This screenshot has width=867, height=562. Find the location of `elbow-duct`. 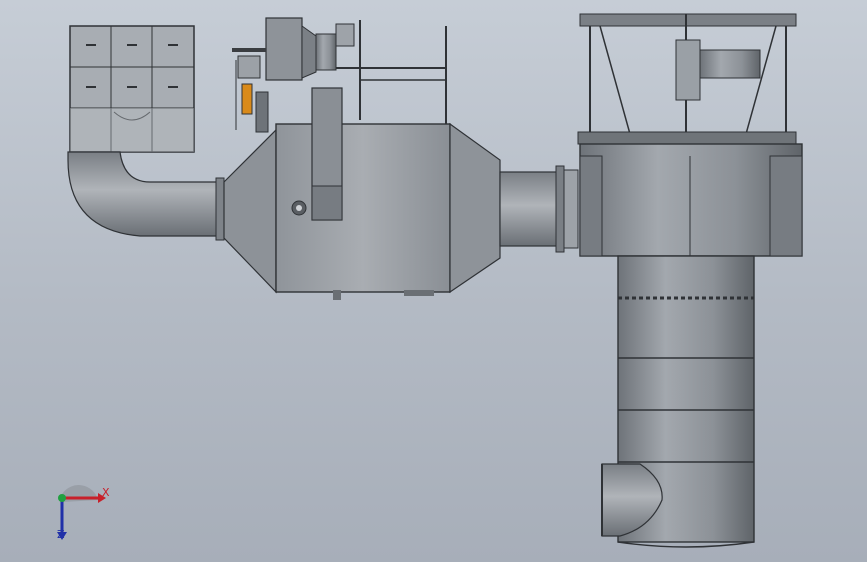

elbow-duct is located at coordinates (146, 196).